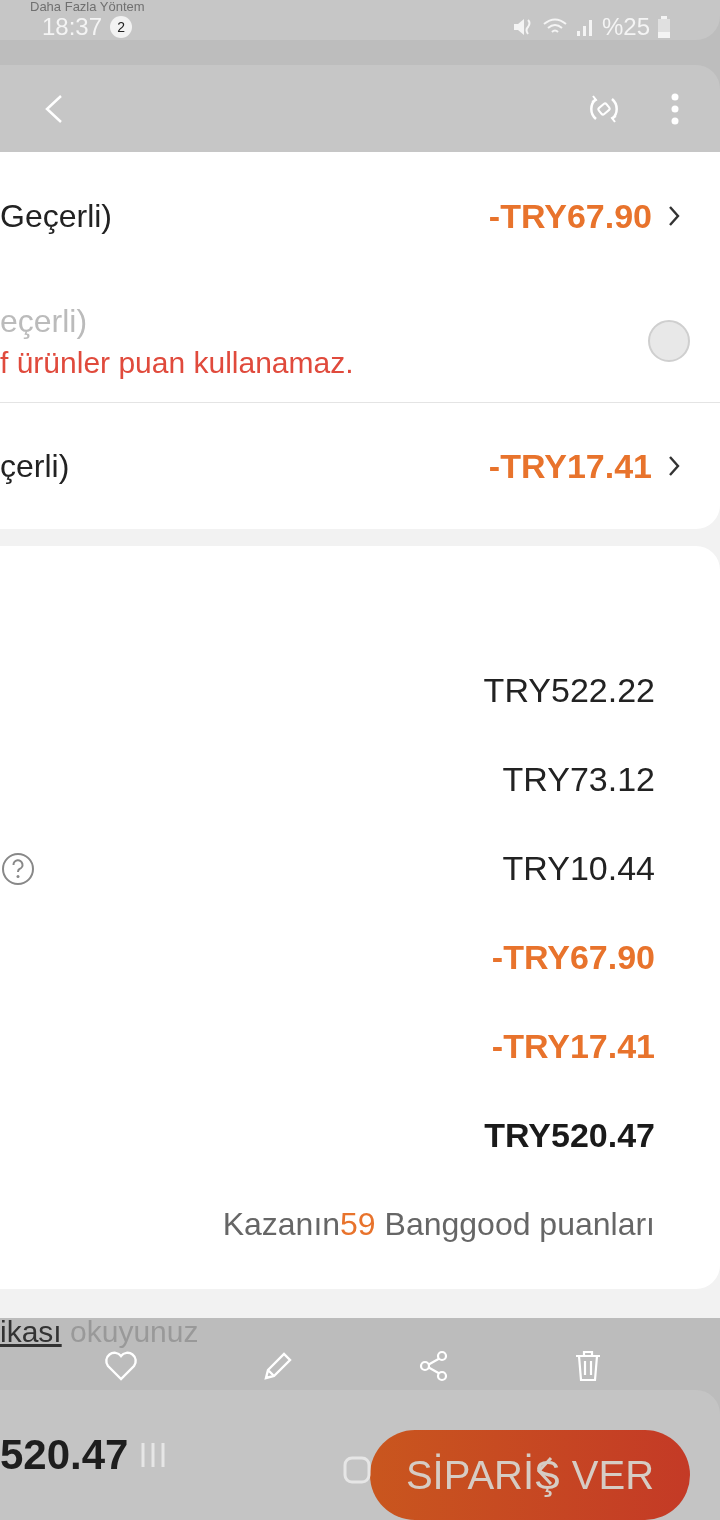 This screenshot has width=720, height=1520. What do you see at coordinates (56, 216) in the screenshot?
I see `discount-label: Geçerli)` at bounding box center [56, 216].